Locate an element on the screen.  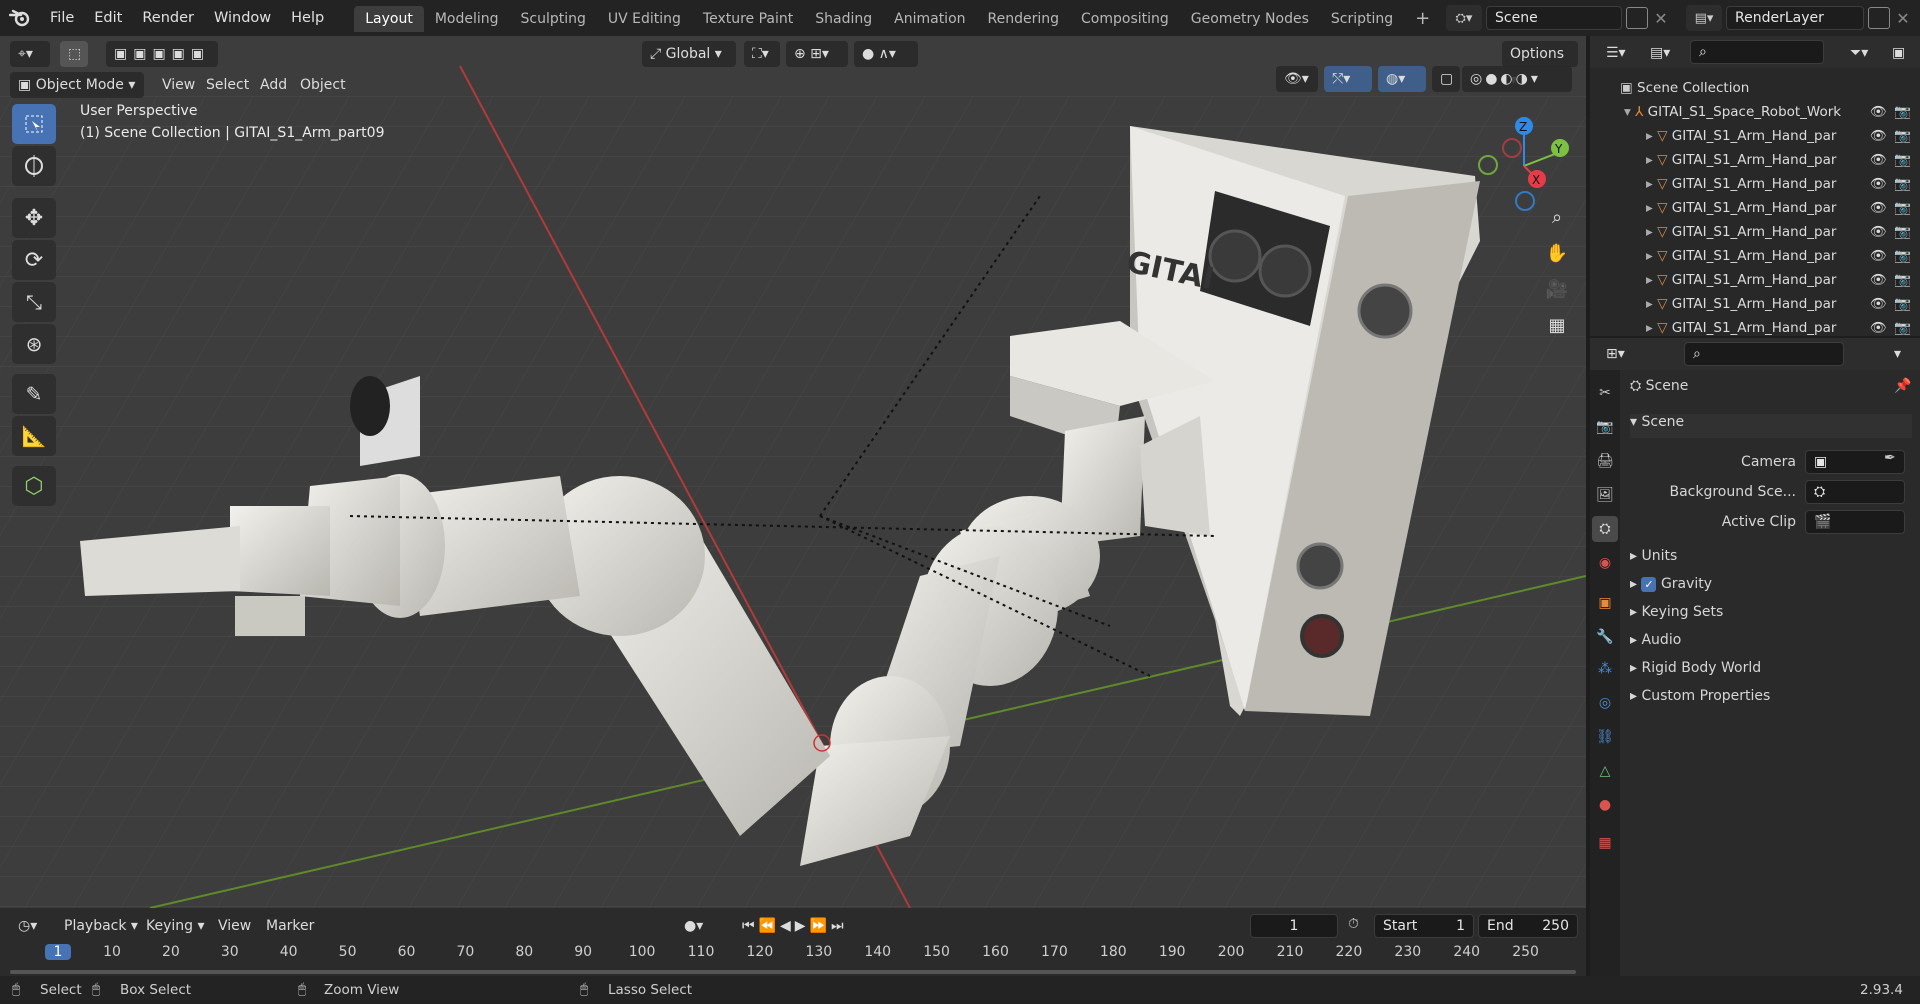
properties-editor-type-icon: ⊞▾ is located at coordinates (1617, 354).